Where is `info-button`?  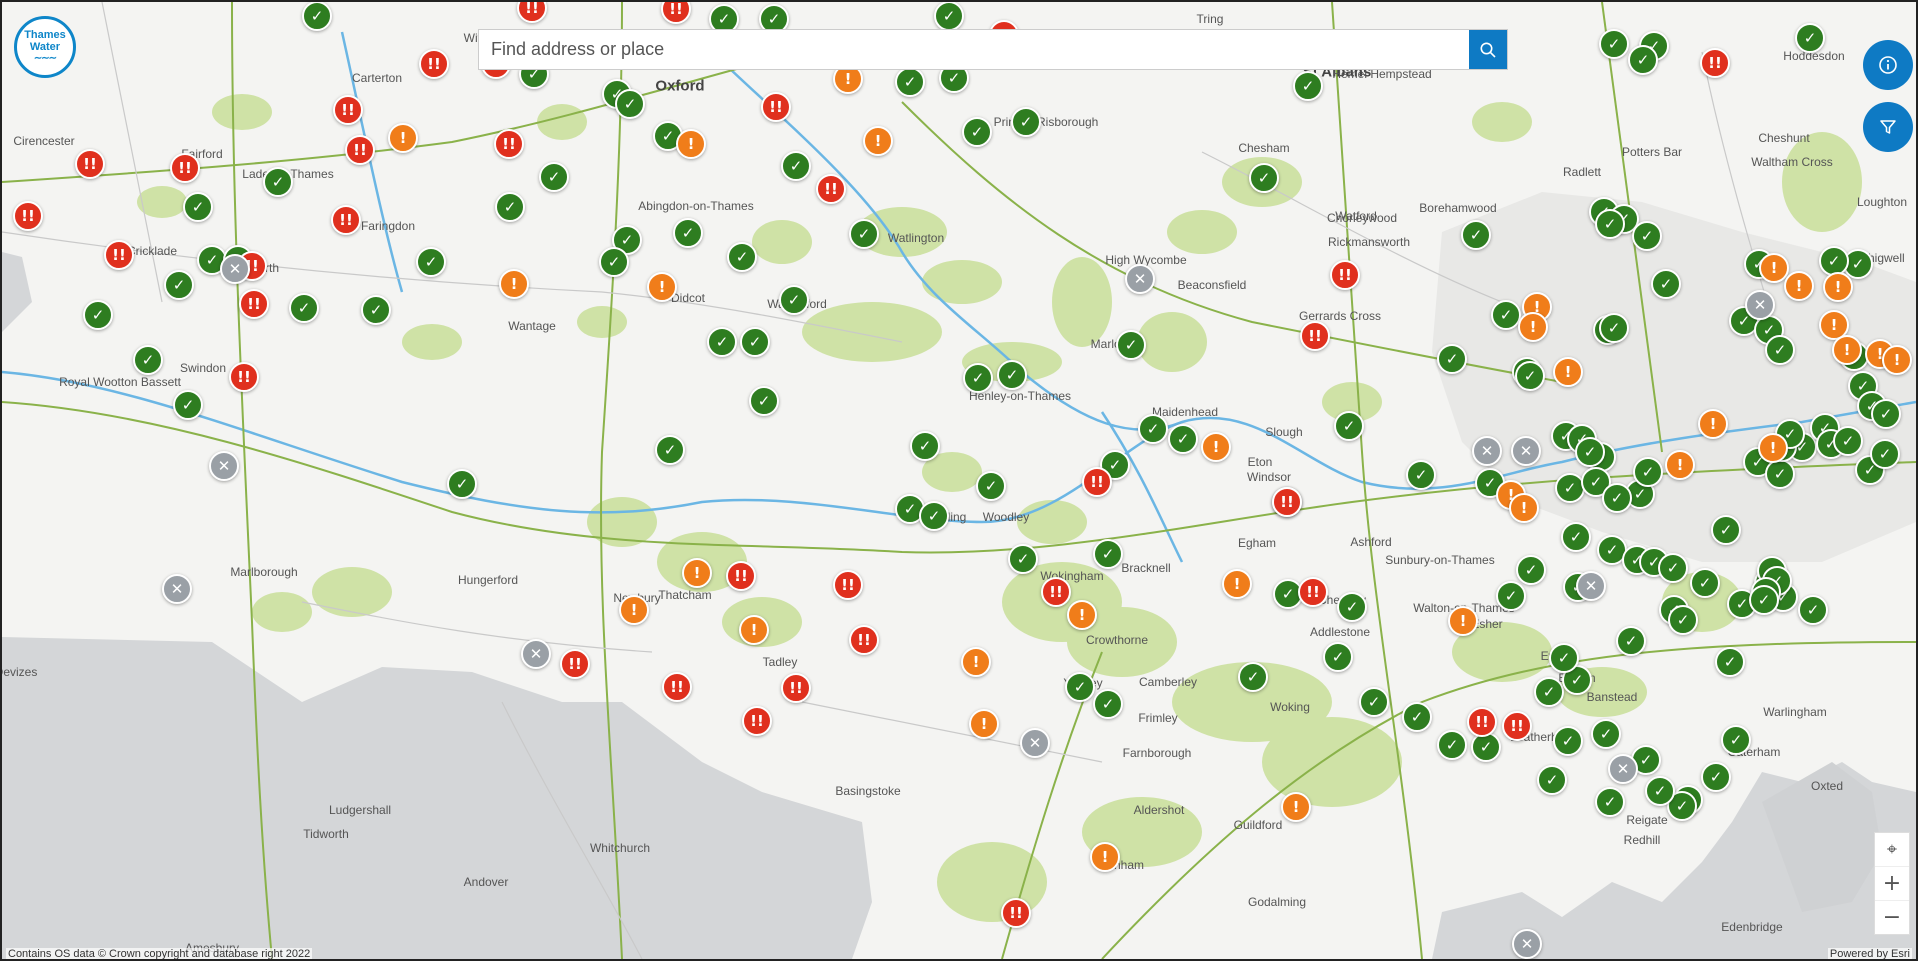 info-button is located at coordinates (1888, 65).